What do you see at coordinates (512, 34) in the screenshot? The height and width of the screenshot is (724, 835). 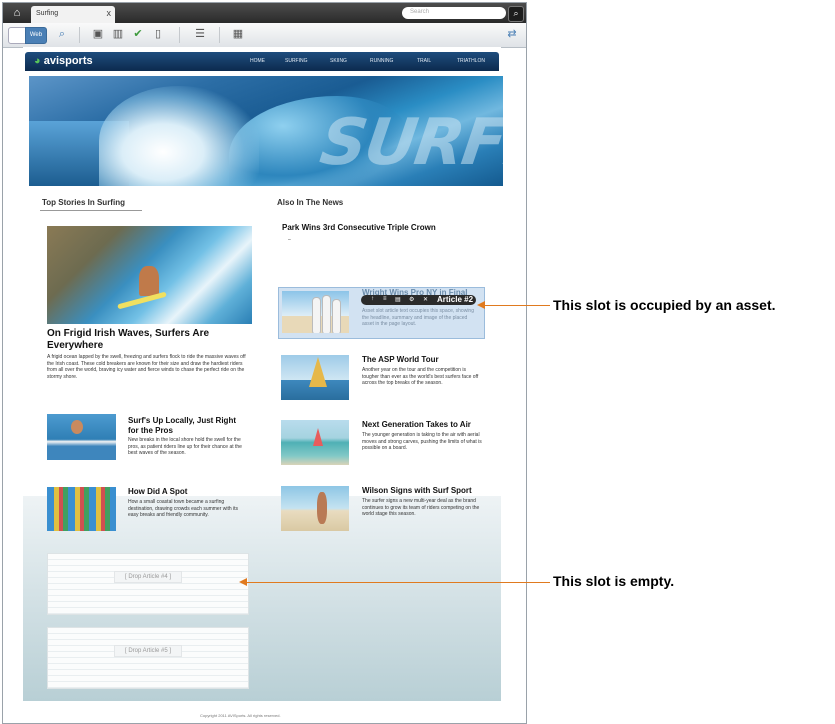 I see `refresh-icon: ⇄` at bounding box center [512, 34].